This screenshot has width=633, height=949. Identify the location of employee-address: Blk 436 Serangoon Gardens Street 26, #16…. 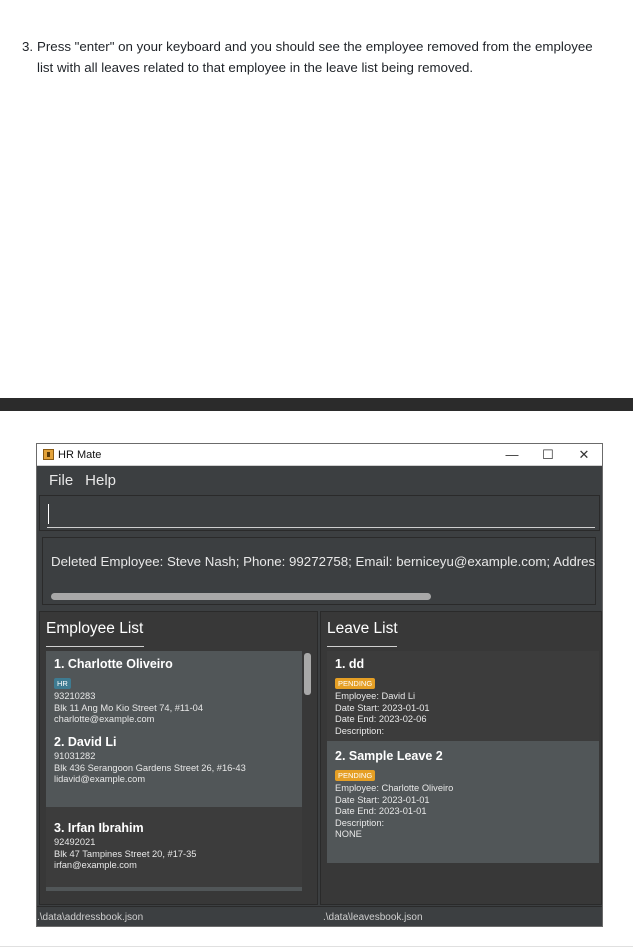
(150, 767).